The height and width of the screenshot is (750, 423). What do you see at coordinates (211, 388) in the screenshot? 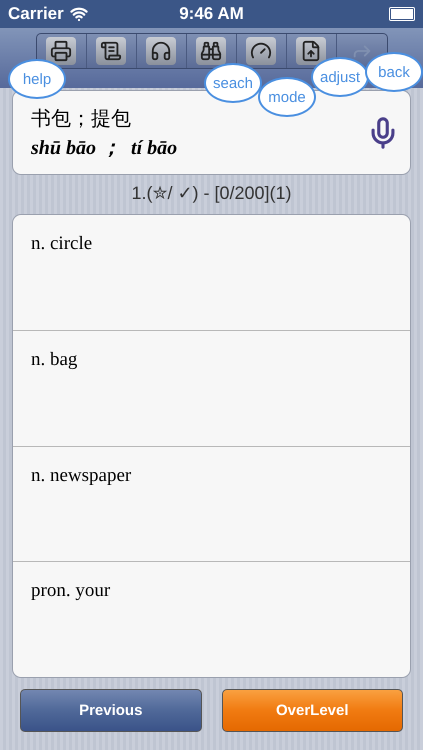
I see `answer-option: n. bag` at bounding box center [211, 388].